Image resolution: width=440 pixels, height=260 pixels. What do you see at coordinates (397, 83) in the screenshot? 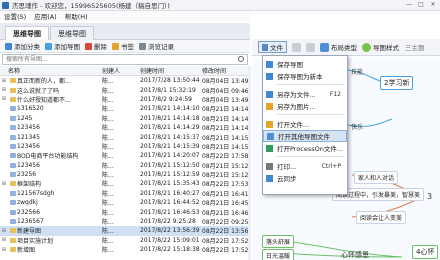
I see `node-learn-new: 2学习新` at bounding box center [397, 83].